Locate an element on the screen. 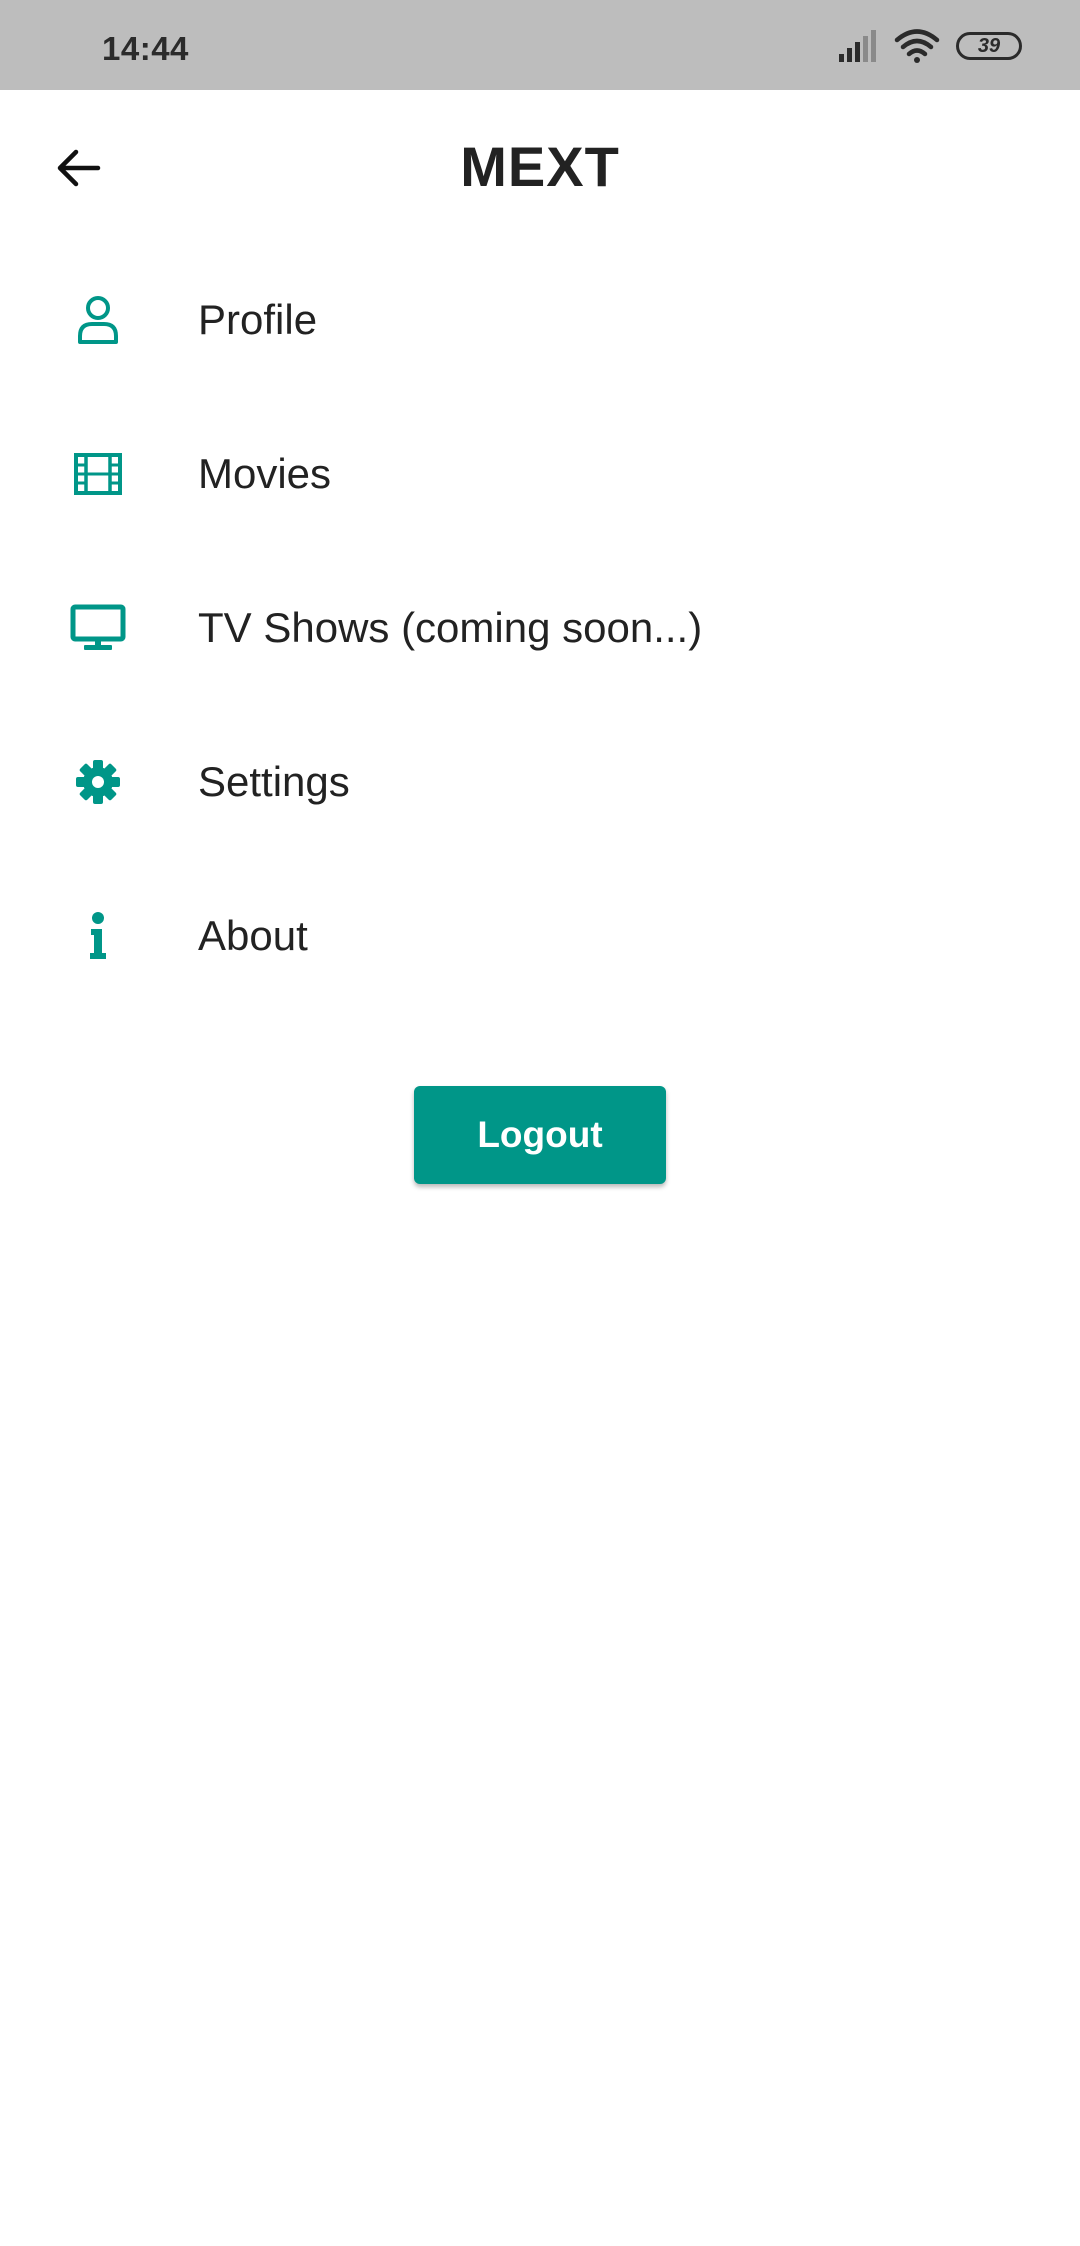  status-time: 14:44 is located at coordinates (145, 48).